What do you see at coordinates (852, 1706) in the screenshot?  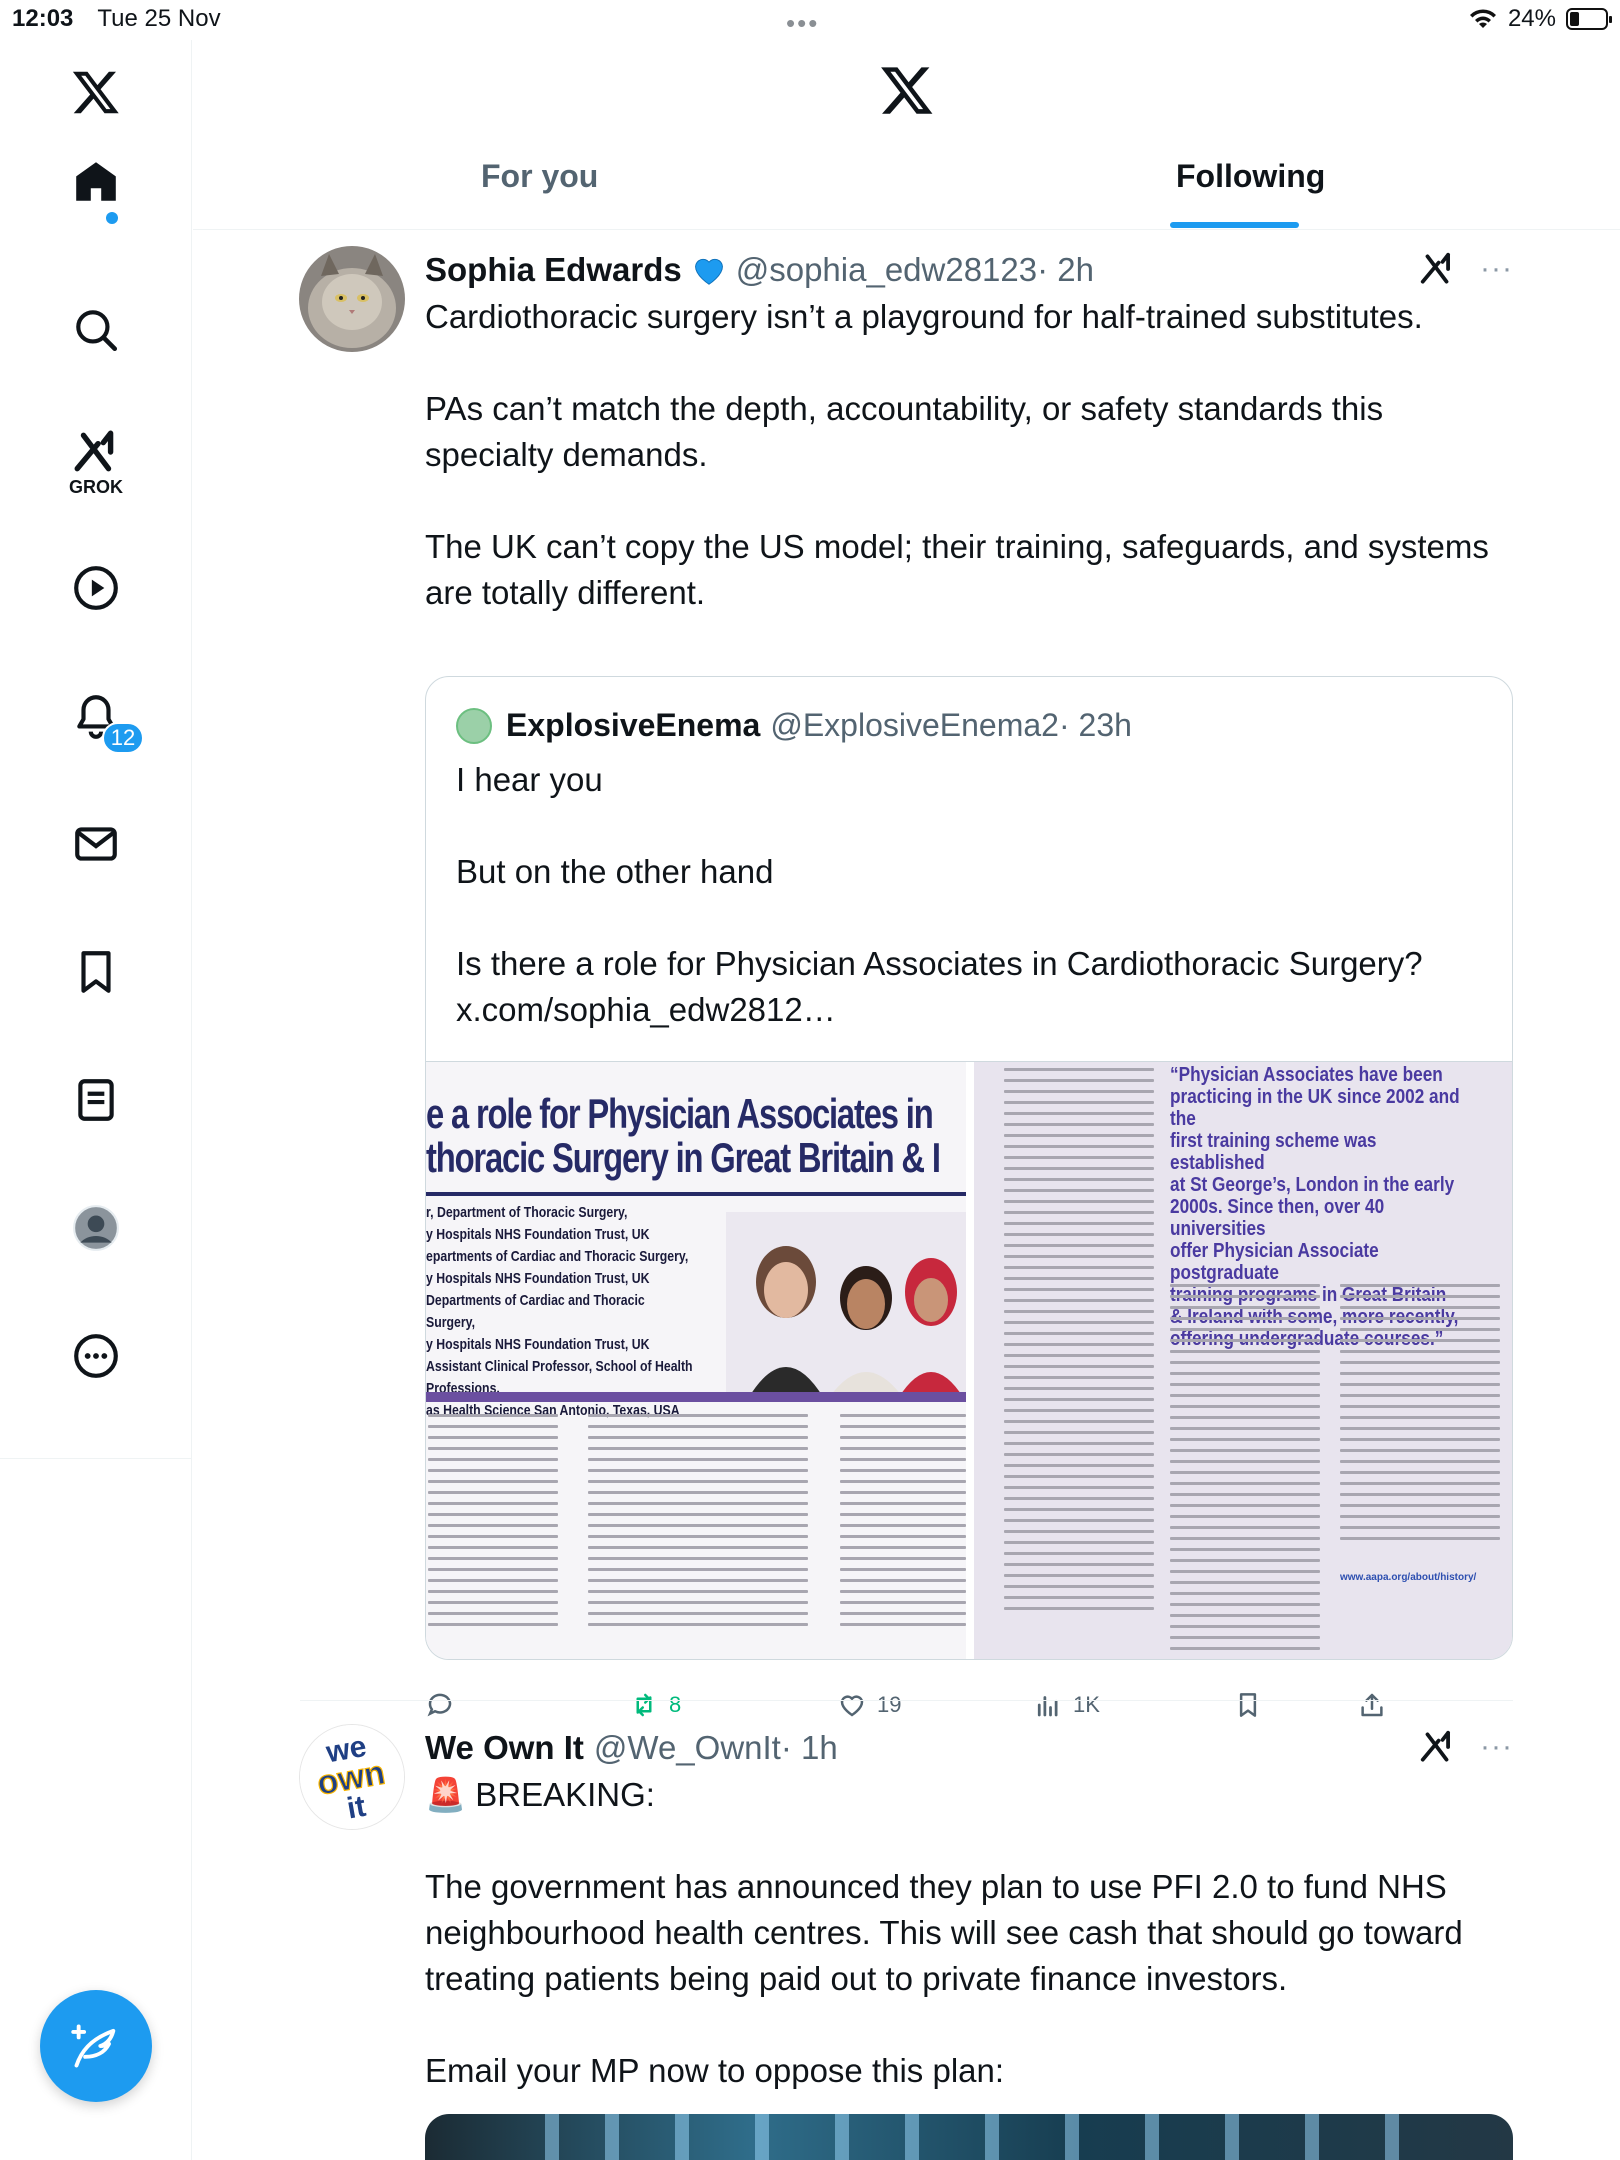 I see `heart-icon` at bounding box center [852, 1706].